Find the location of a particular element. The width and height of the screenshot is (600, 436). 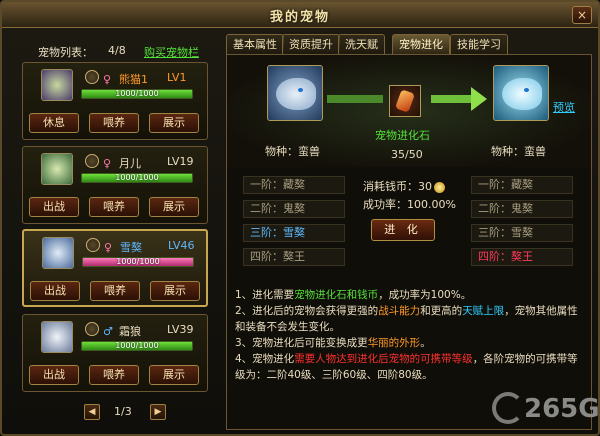

tab-aptitude-boost: 资质提升 is located at coordinates (311, 44).